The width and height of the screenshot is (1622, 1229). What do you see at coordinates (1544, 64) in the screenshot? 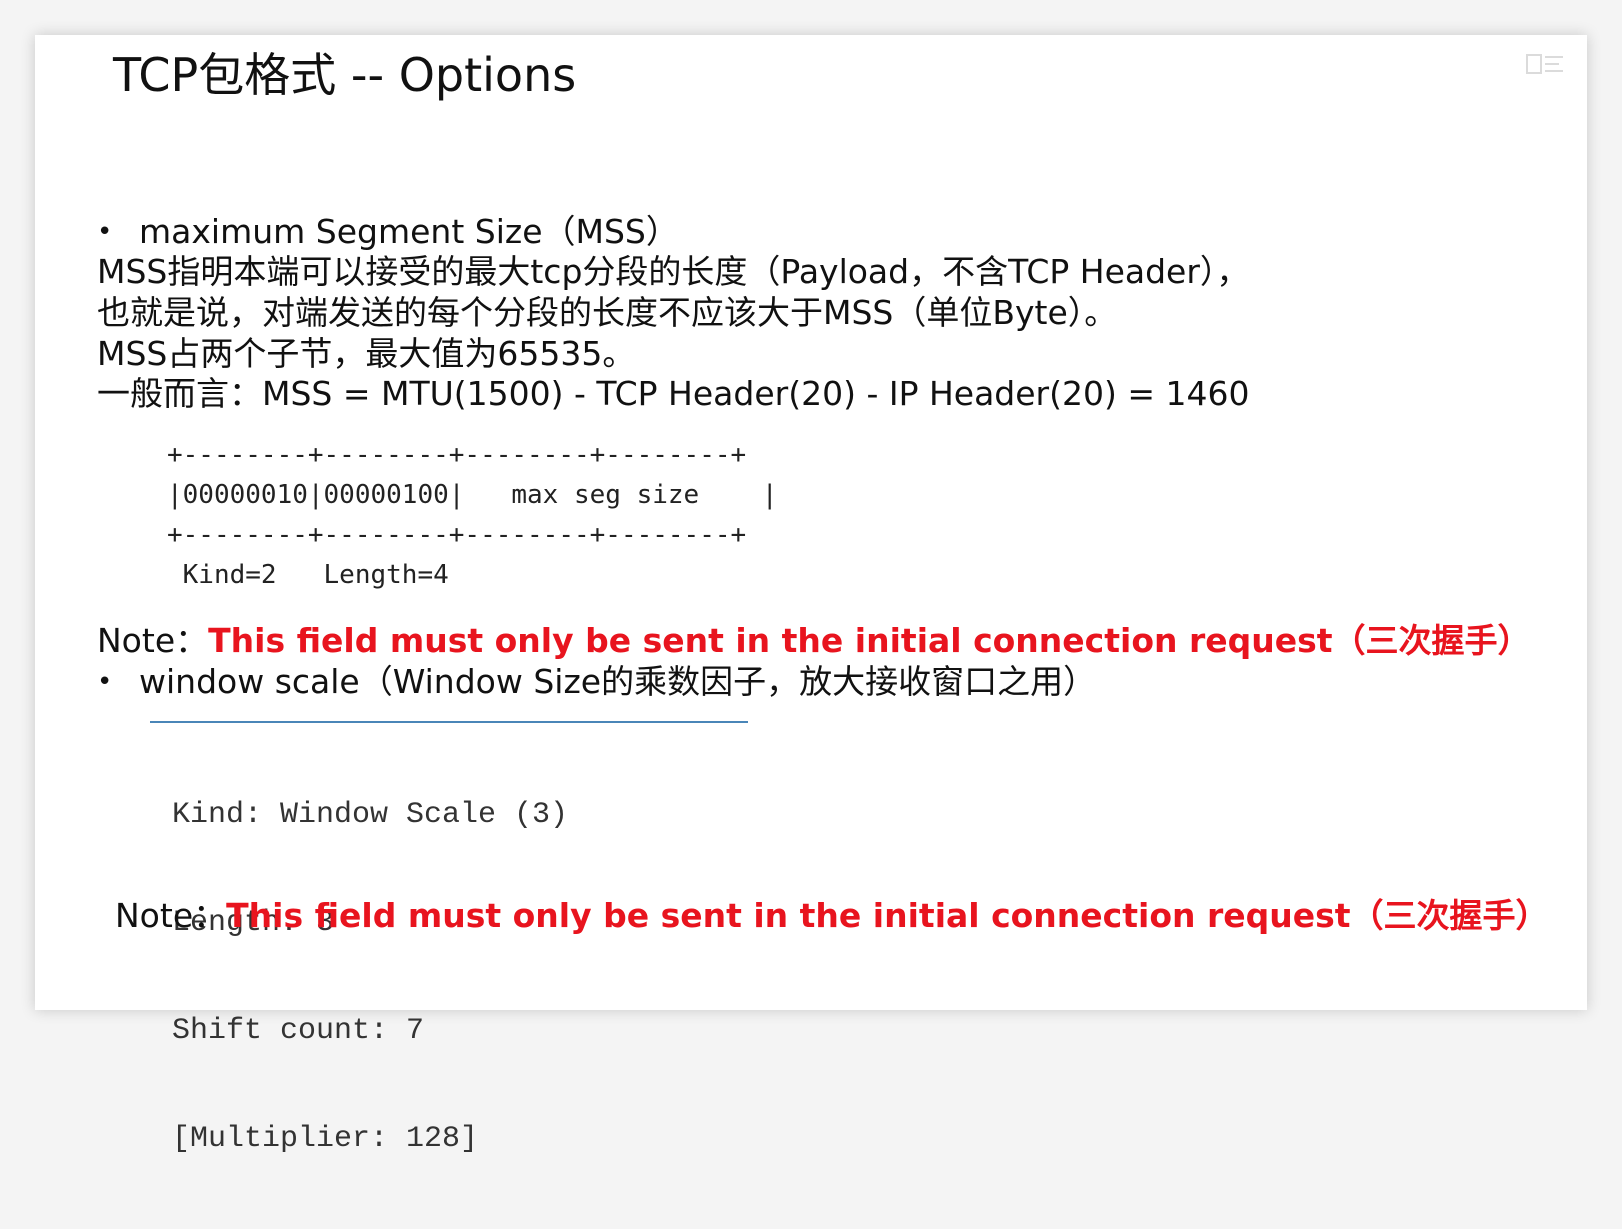
I see `watermark-icon` at bounding box center [1544, 64].